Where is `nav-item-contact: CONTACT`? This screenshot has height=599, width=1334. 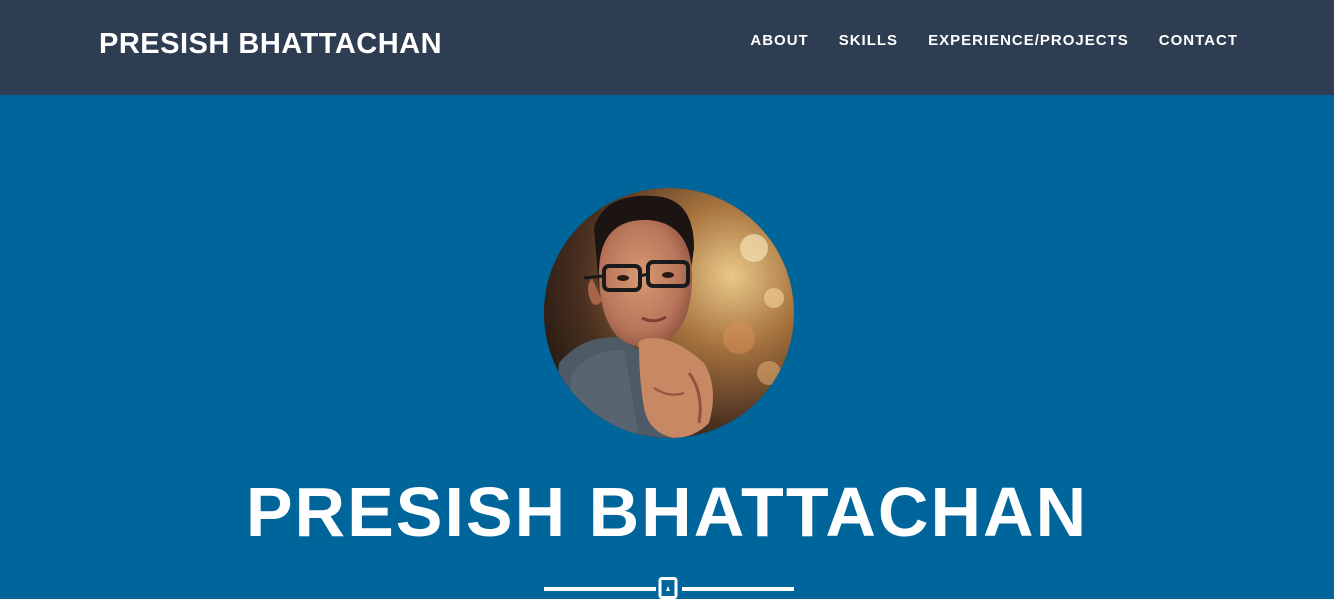 nav-item-contact: CONTACT is located at coordinates (1198, 41).